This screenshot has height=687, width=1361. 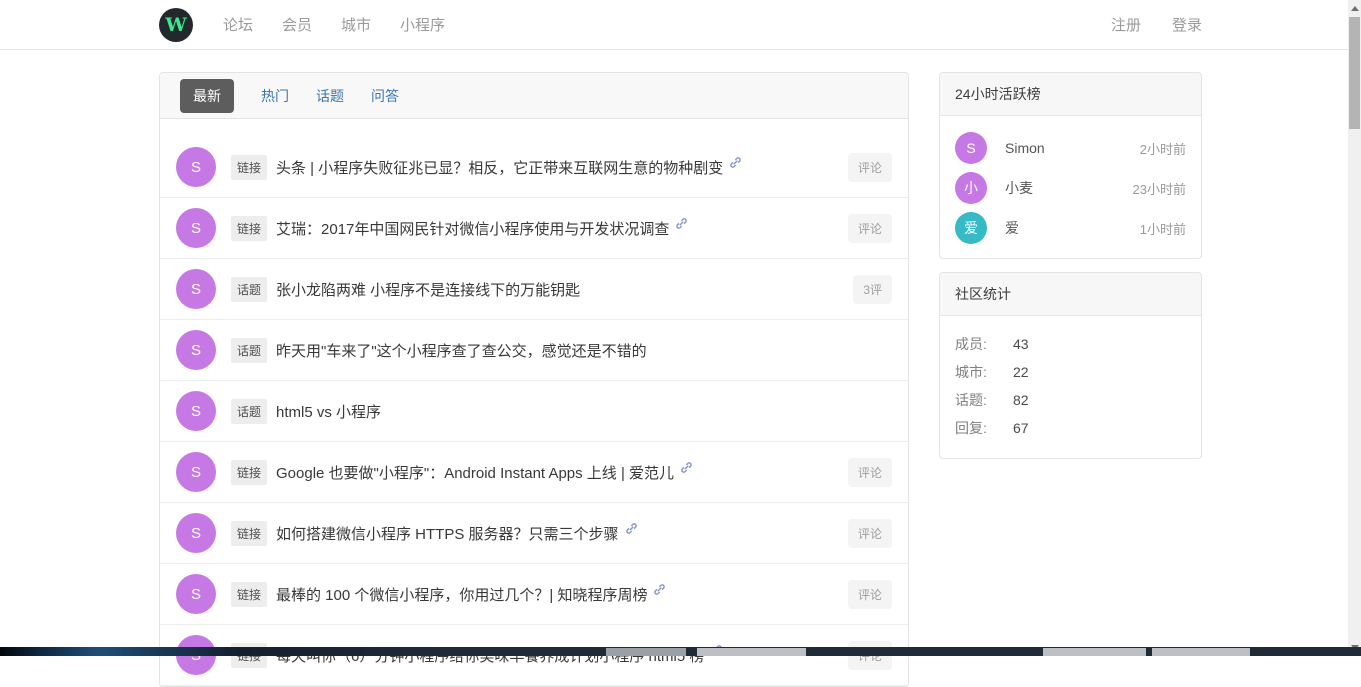 What do you see at coordinates (1187, 24) in the screenshot?
I see `auth-link: 登录` at bounding box center [1187, 24].